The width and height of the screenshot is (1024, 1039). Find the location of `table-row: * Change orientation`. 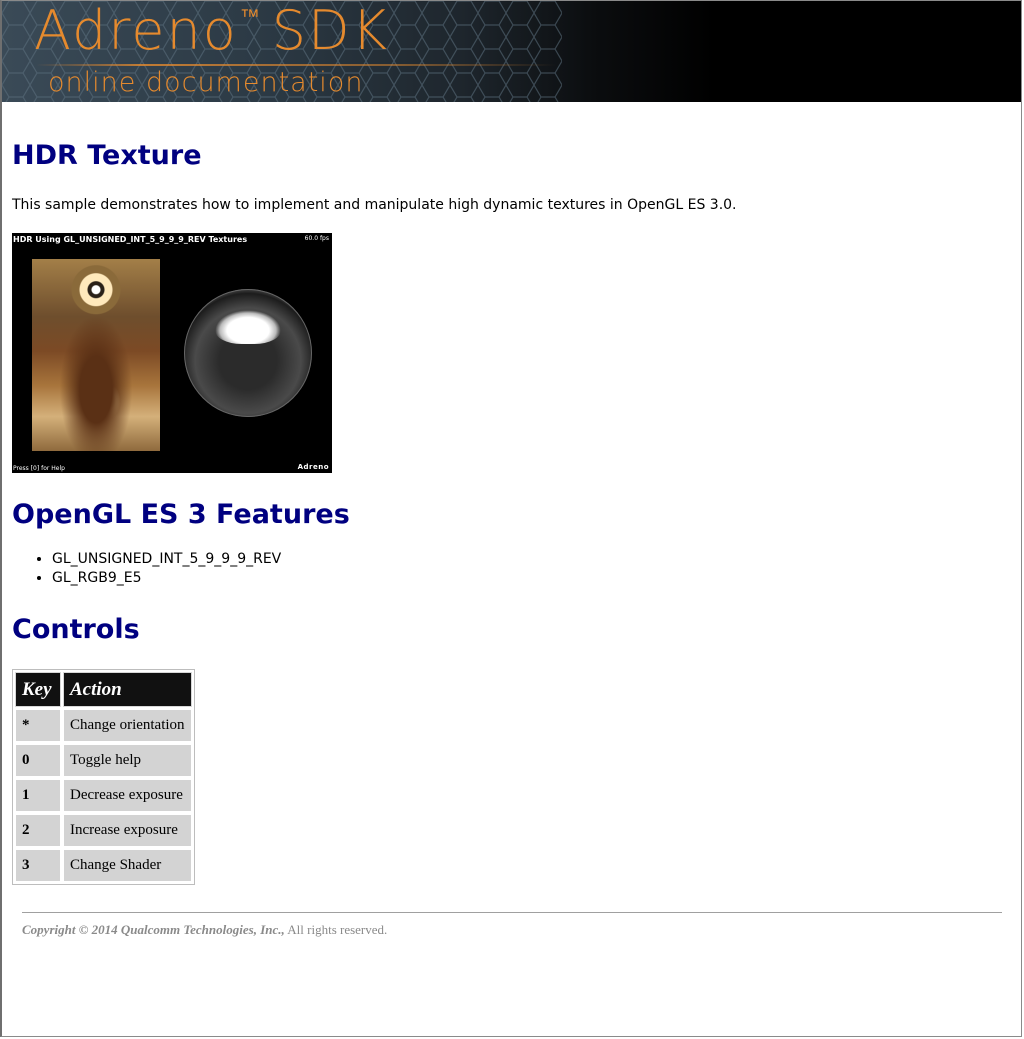

table-row: * Change orientation is located at coordinates (103, 725).